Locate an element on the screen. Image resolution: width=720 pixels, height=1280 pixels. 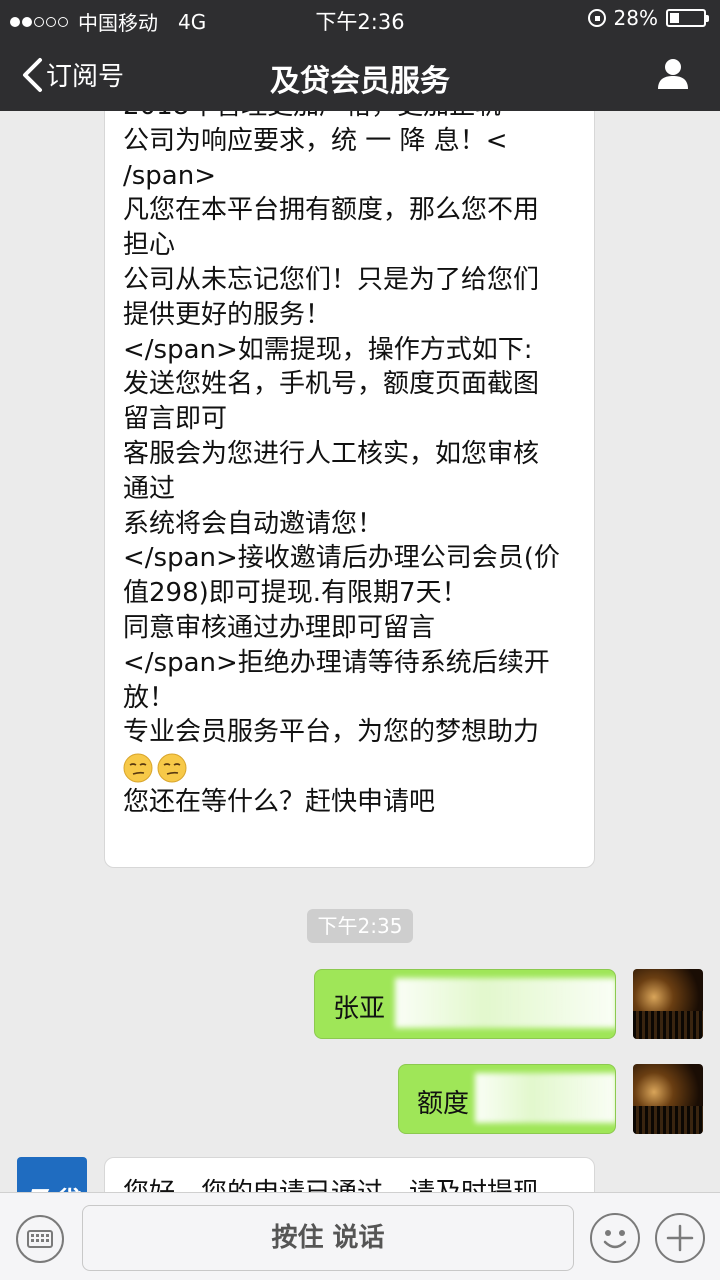
battery-percent: 28% is located at coordinates (635, 18).